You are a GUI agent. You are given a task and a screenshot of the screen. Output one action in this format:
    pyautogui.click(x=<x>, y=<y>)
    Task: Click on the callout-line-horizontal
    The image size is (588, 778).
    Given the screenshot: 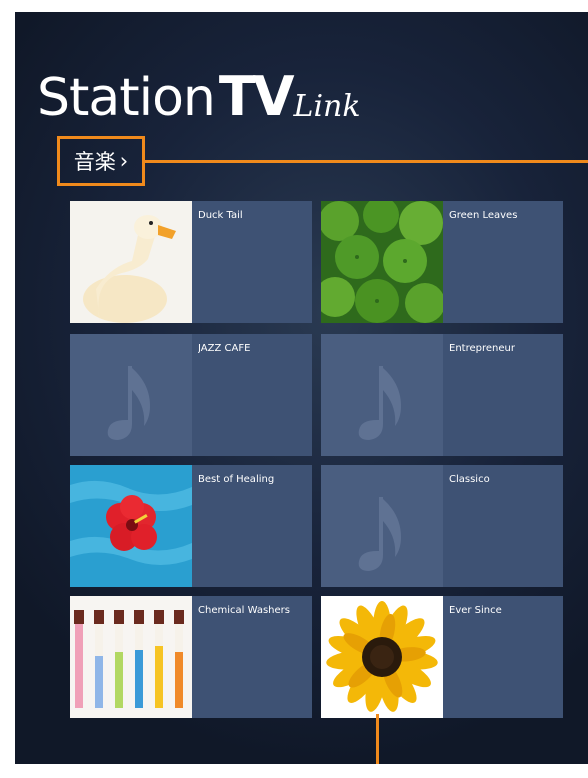 What is the action you would take?
    pyautogui.click(x=366, y=161)
    